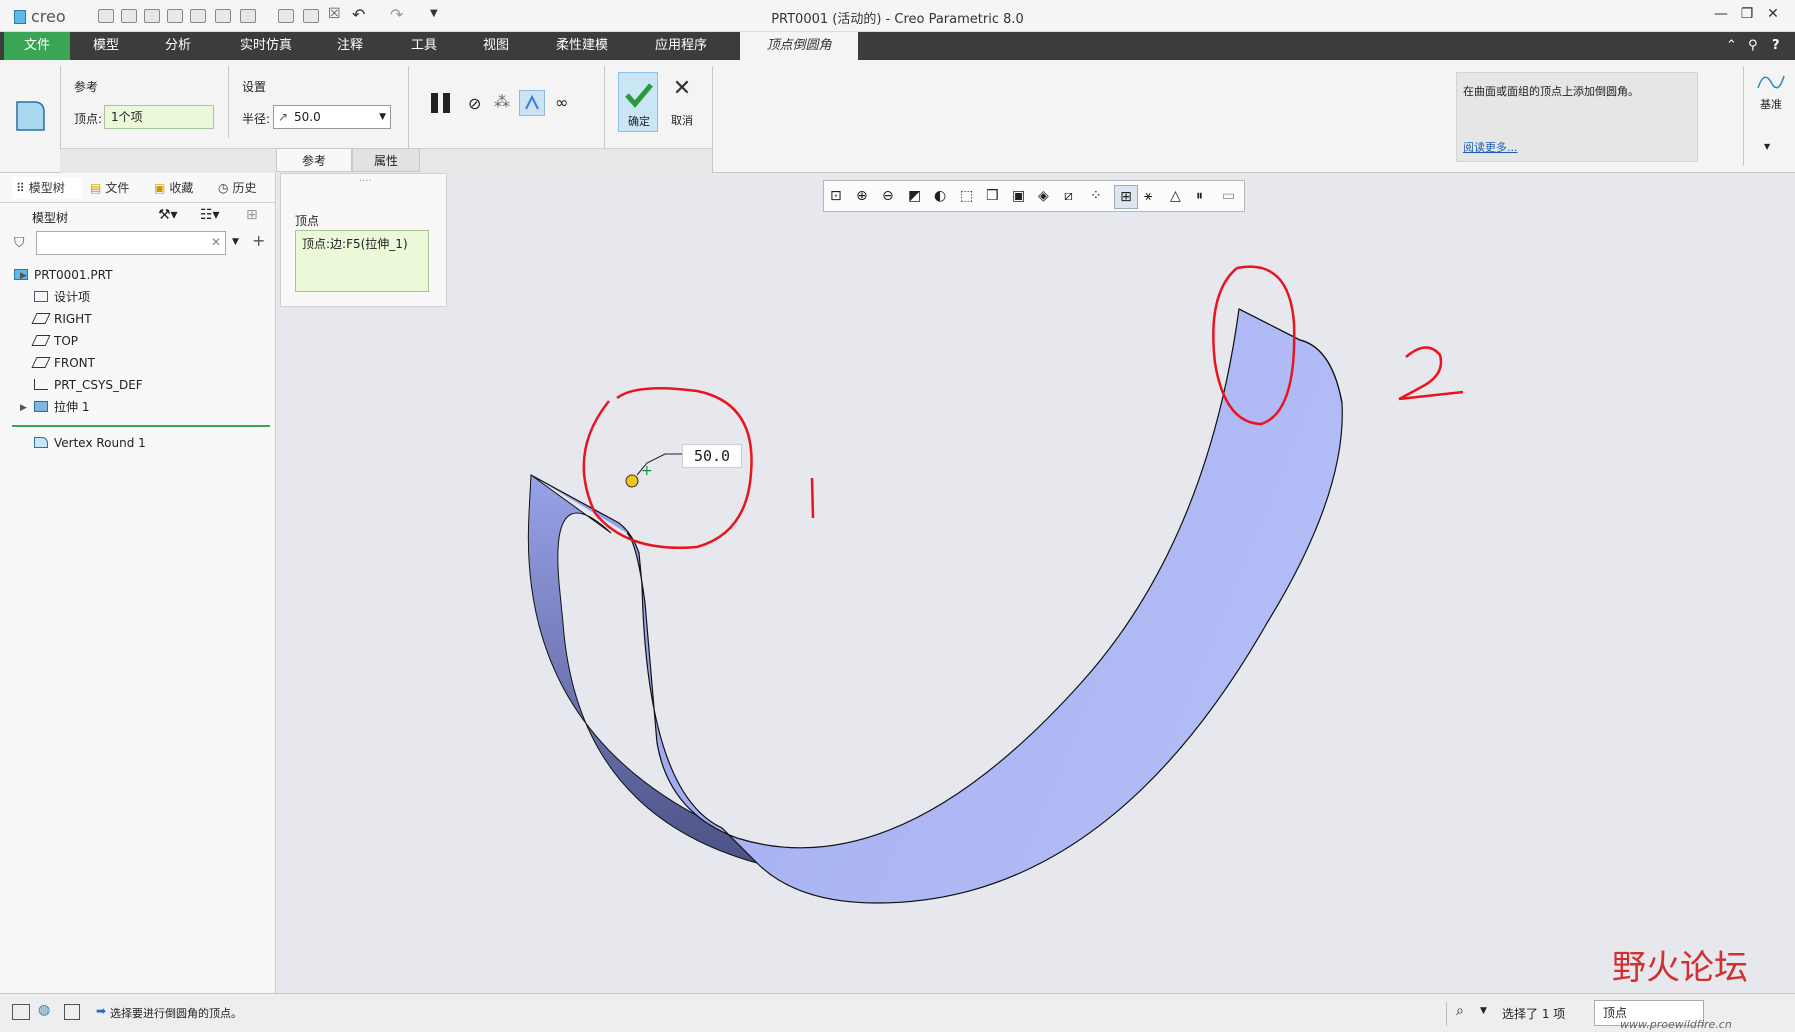  Describe the element at coordinates (582, 46) in the screenshot. I see `tab-flexible-modeling: 柔性建模` at that location.